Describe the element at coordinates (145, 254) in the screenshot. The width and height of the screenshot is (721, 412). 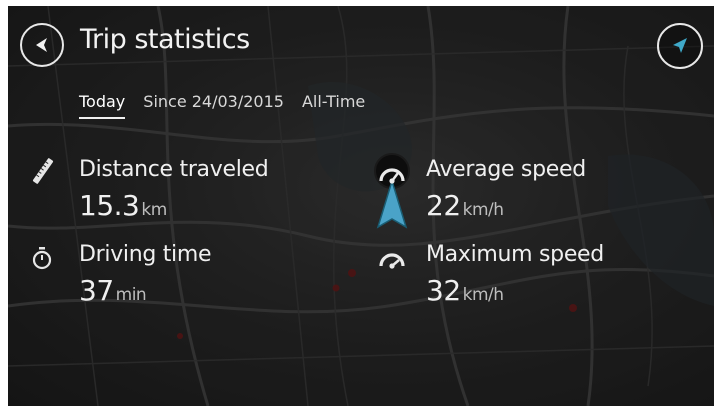
I see `driving-time-label: Driving time` at that location.